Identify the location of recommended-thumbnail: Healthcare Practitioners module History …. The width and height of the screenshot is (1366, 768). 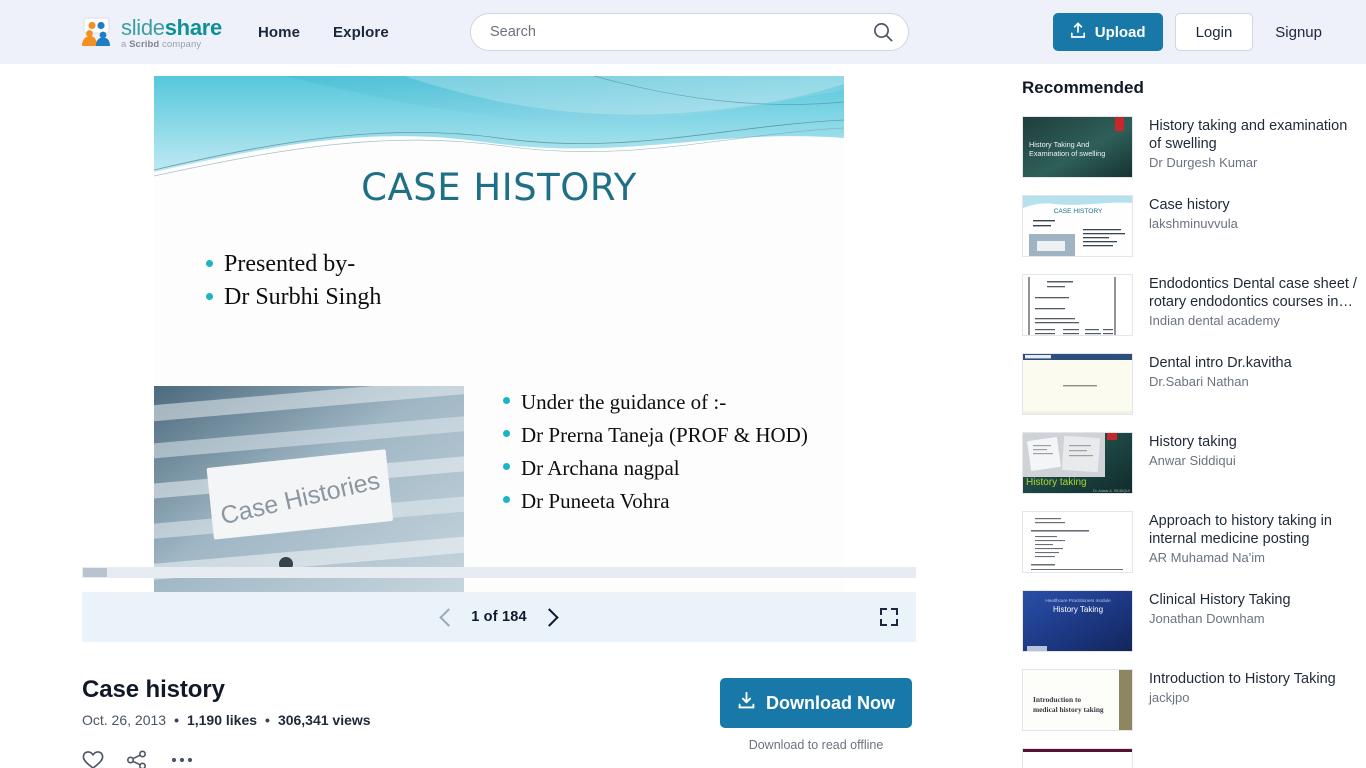
(1077, 621).